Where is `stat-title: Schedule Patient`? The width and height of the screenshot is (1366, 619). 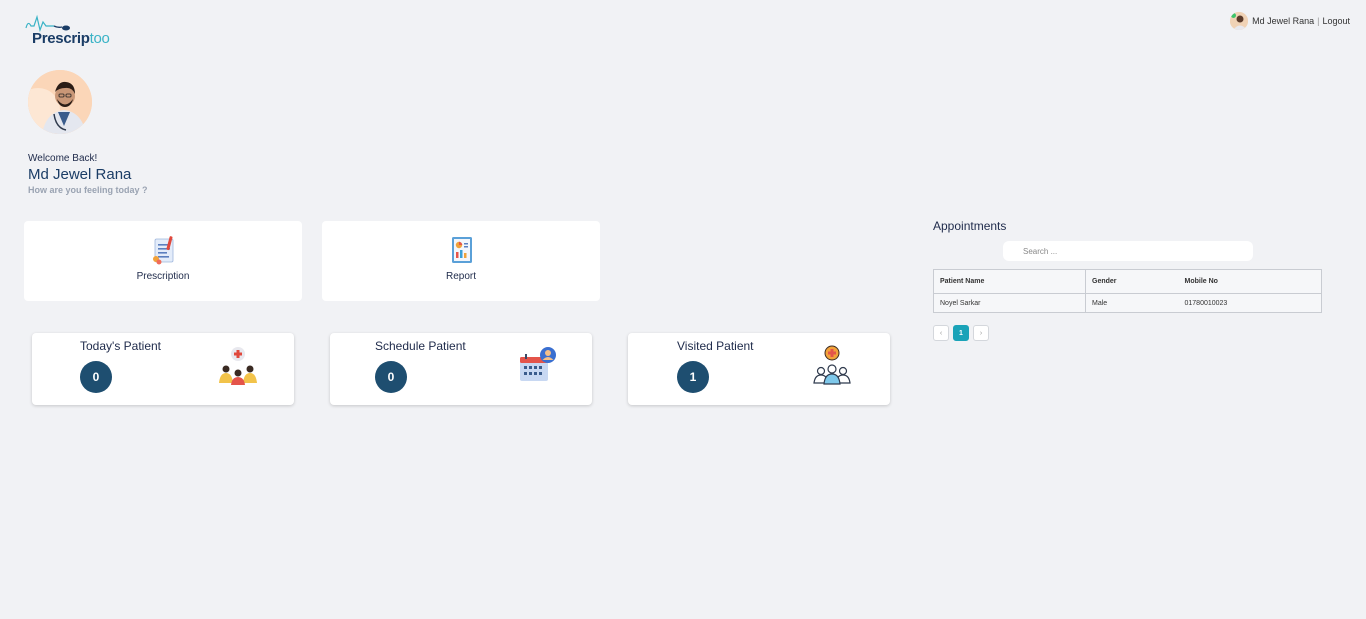
stat-title: Schedule Patient is located at coordinates (420, 346).